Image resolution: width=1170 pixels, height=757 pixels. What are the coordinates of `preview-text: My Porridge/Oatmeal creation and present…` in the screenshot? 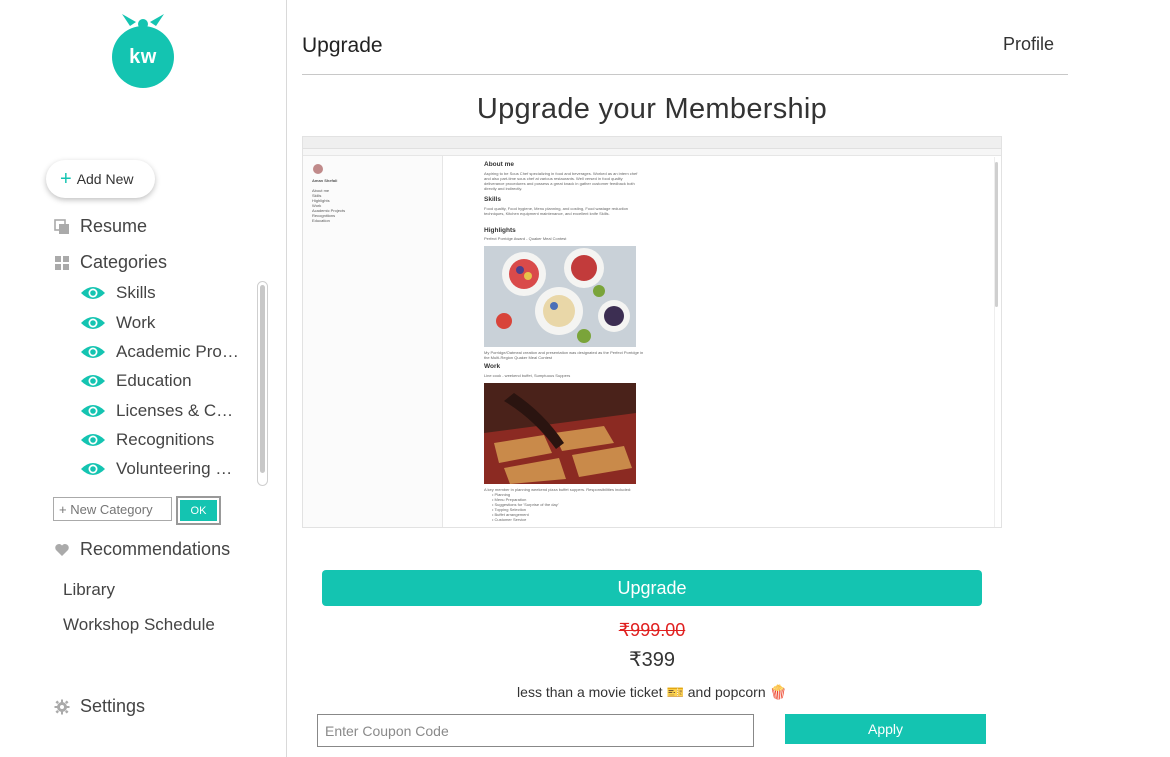 It's located at (564, 355).